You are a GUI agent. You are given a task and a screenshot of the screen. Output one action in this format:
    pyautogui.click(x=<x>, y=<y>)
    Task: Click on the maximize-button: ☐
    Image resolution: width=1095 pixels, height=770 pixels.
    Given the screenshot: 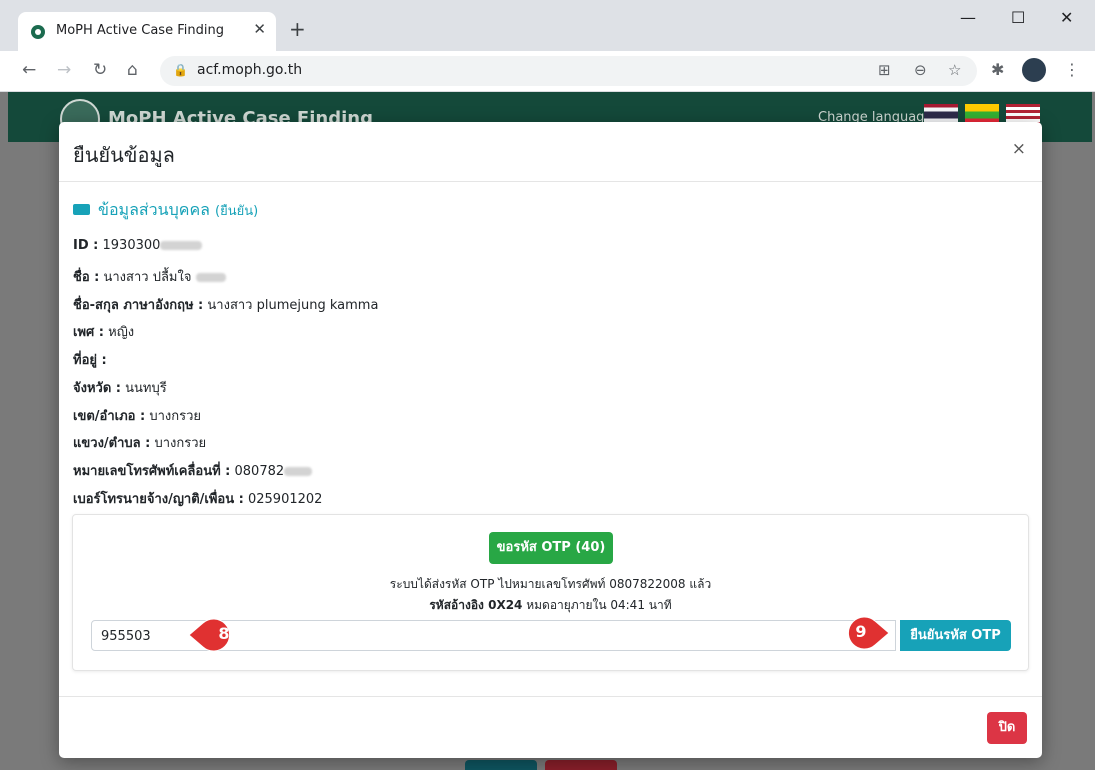 What is the action you would take?
    pyautogui.click(x=1018, y=17)
    